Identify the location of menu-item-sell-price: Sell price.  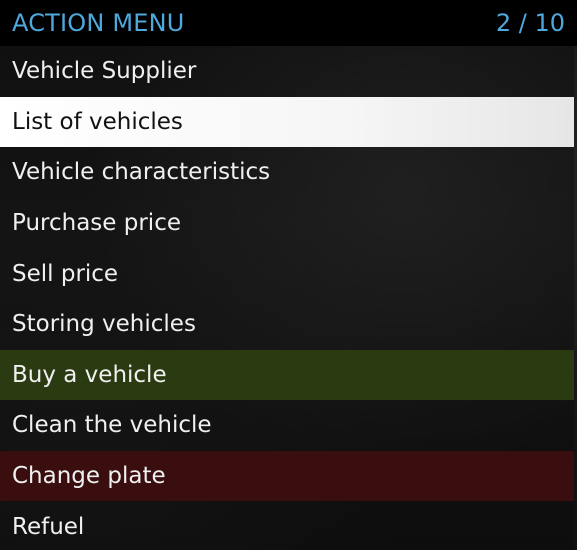
(287, 273).